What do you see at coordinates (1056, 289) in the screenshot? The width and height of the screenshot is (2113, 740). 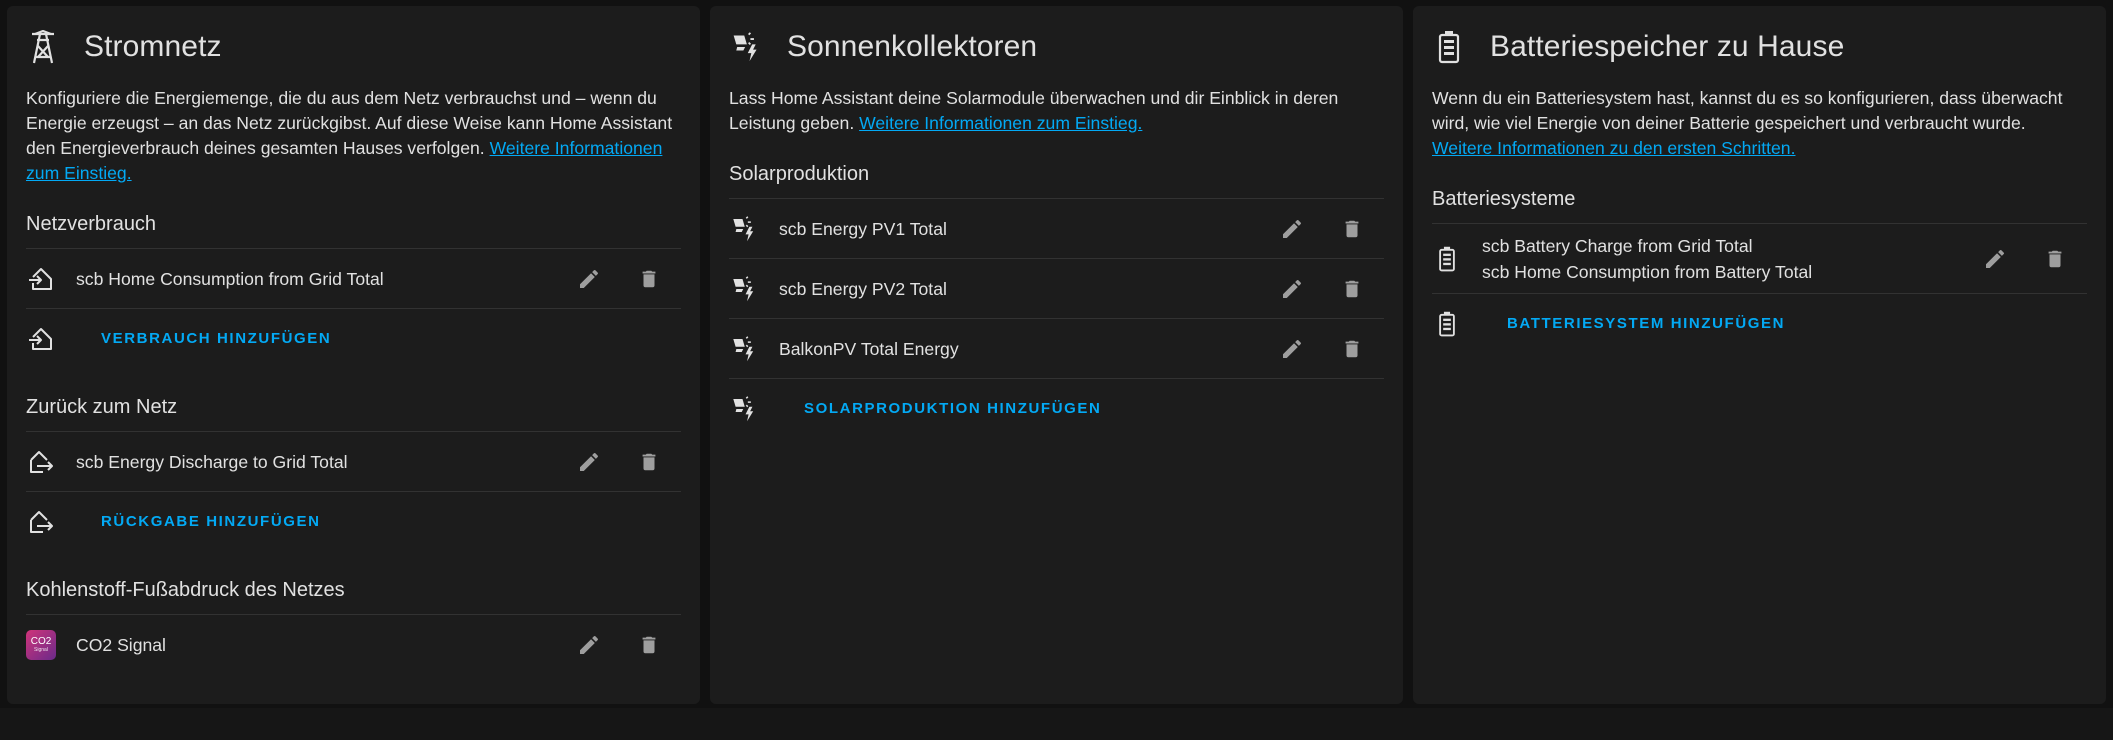 I see `list-item: scb Energy PV2 Total` at bounding box center [1056, 289].